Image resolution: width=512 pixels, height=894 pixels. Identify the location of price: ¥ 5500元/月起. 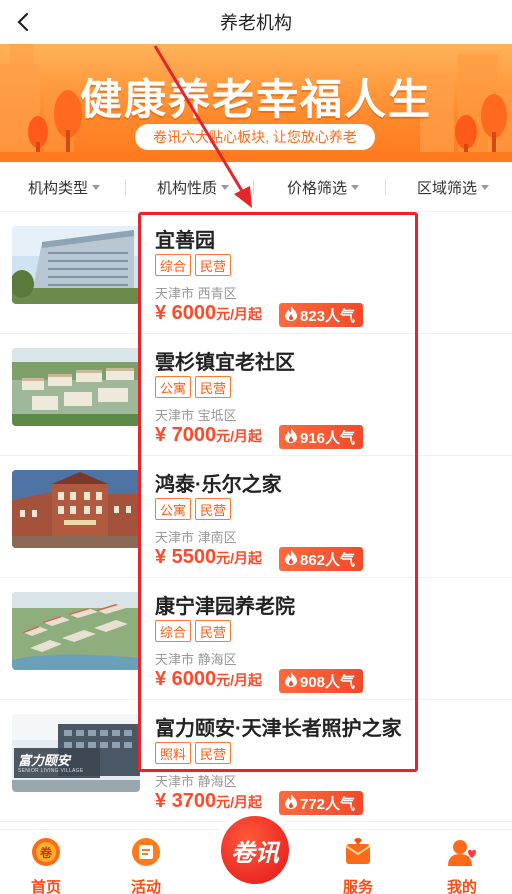
(208, 557).